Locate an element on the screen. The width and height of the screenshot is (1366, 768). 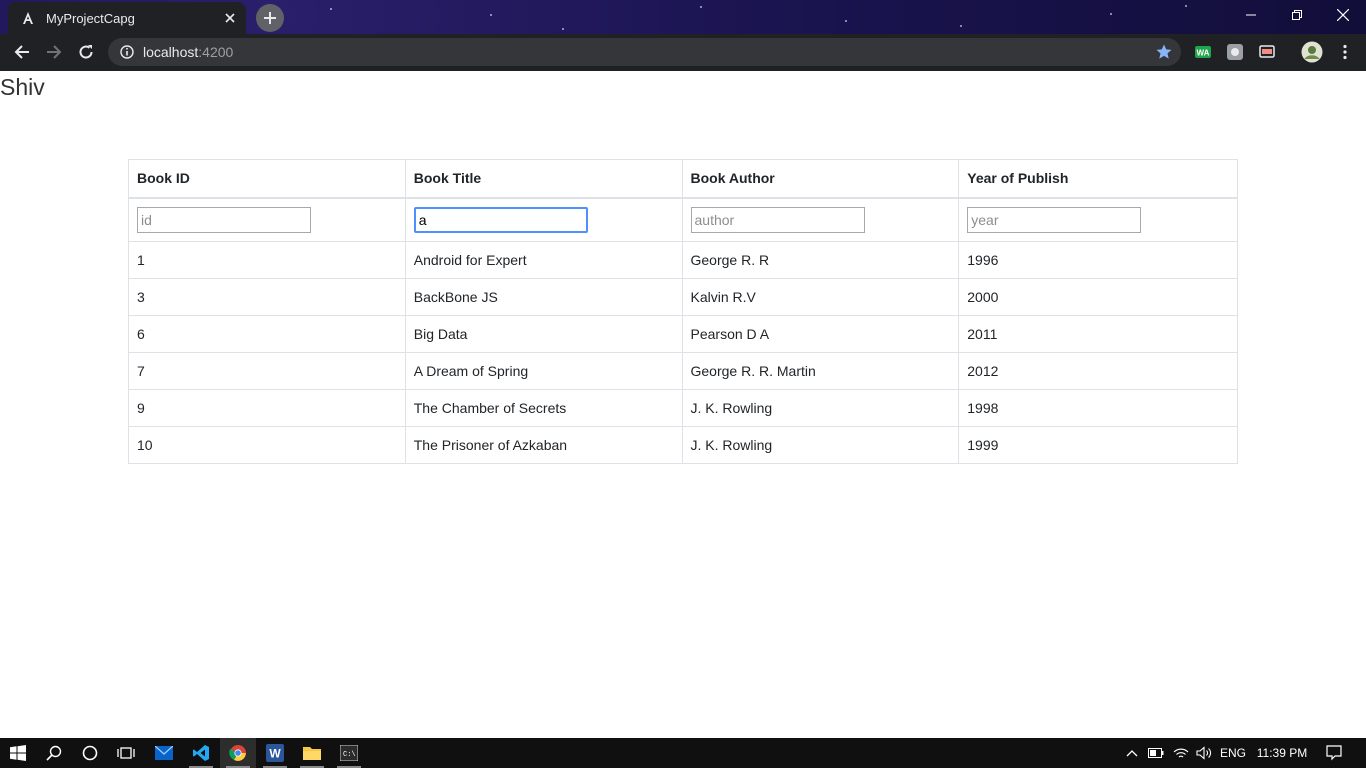
show-hidden-icons-icon is located at coordinates (1132, 753).